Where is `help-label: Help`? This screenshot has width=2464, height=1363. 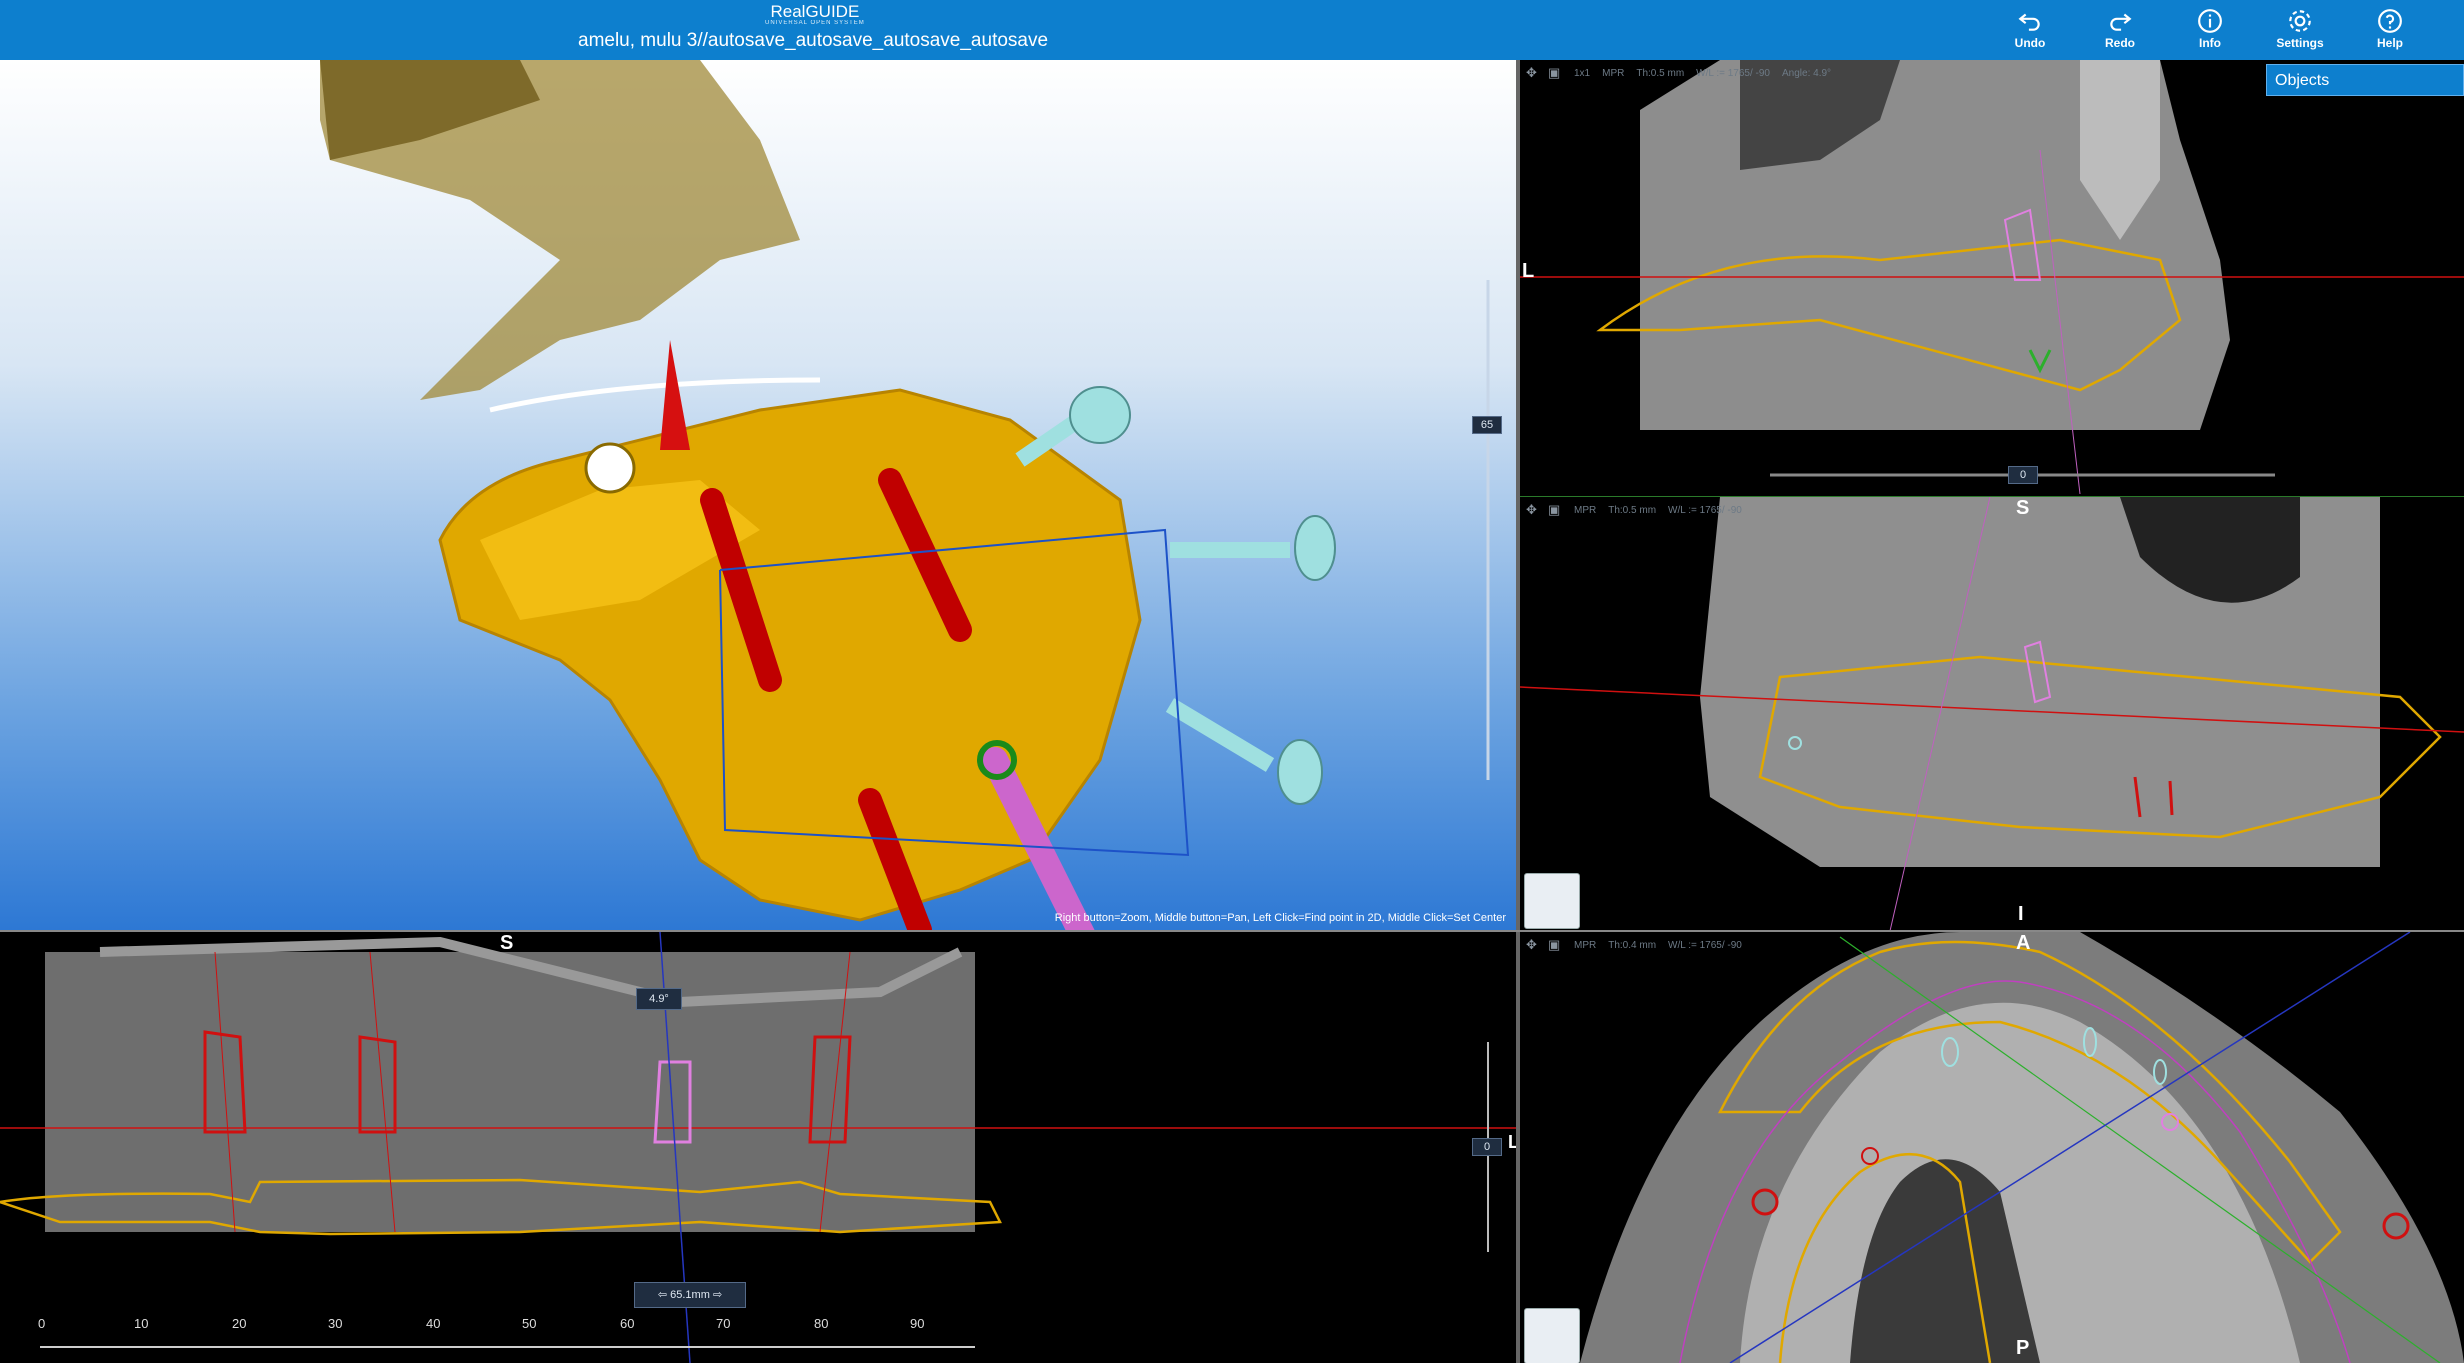 help-label: Help is located at coordinates (2389, 43).